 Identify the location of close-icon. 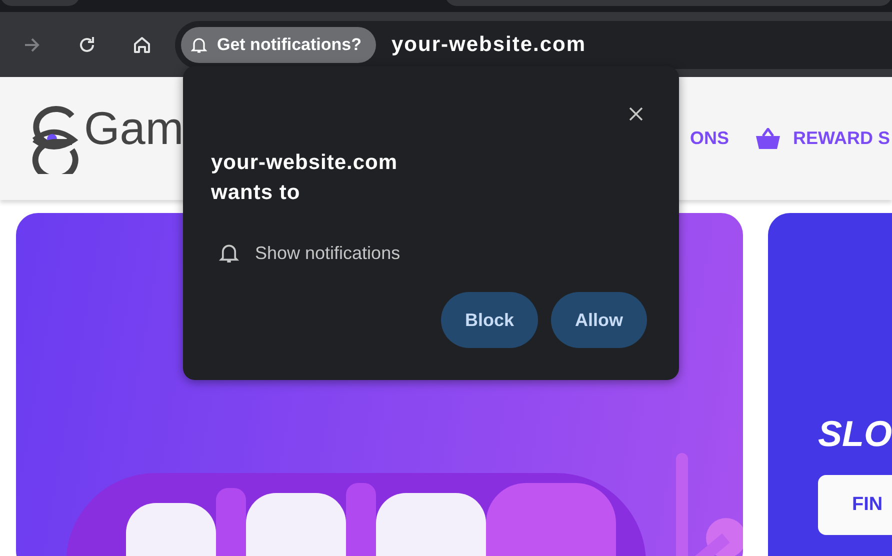
(636, 114).